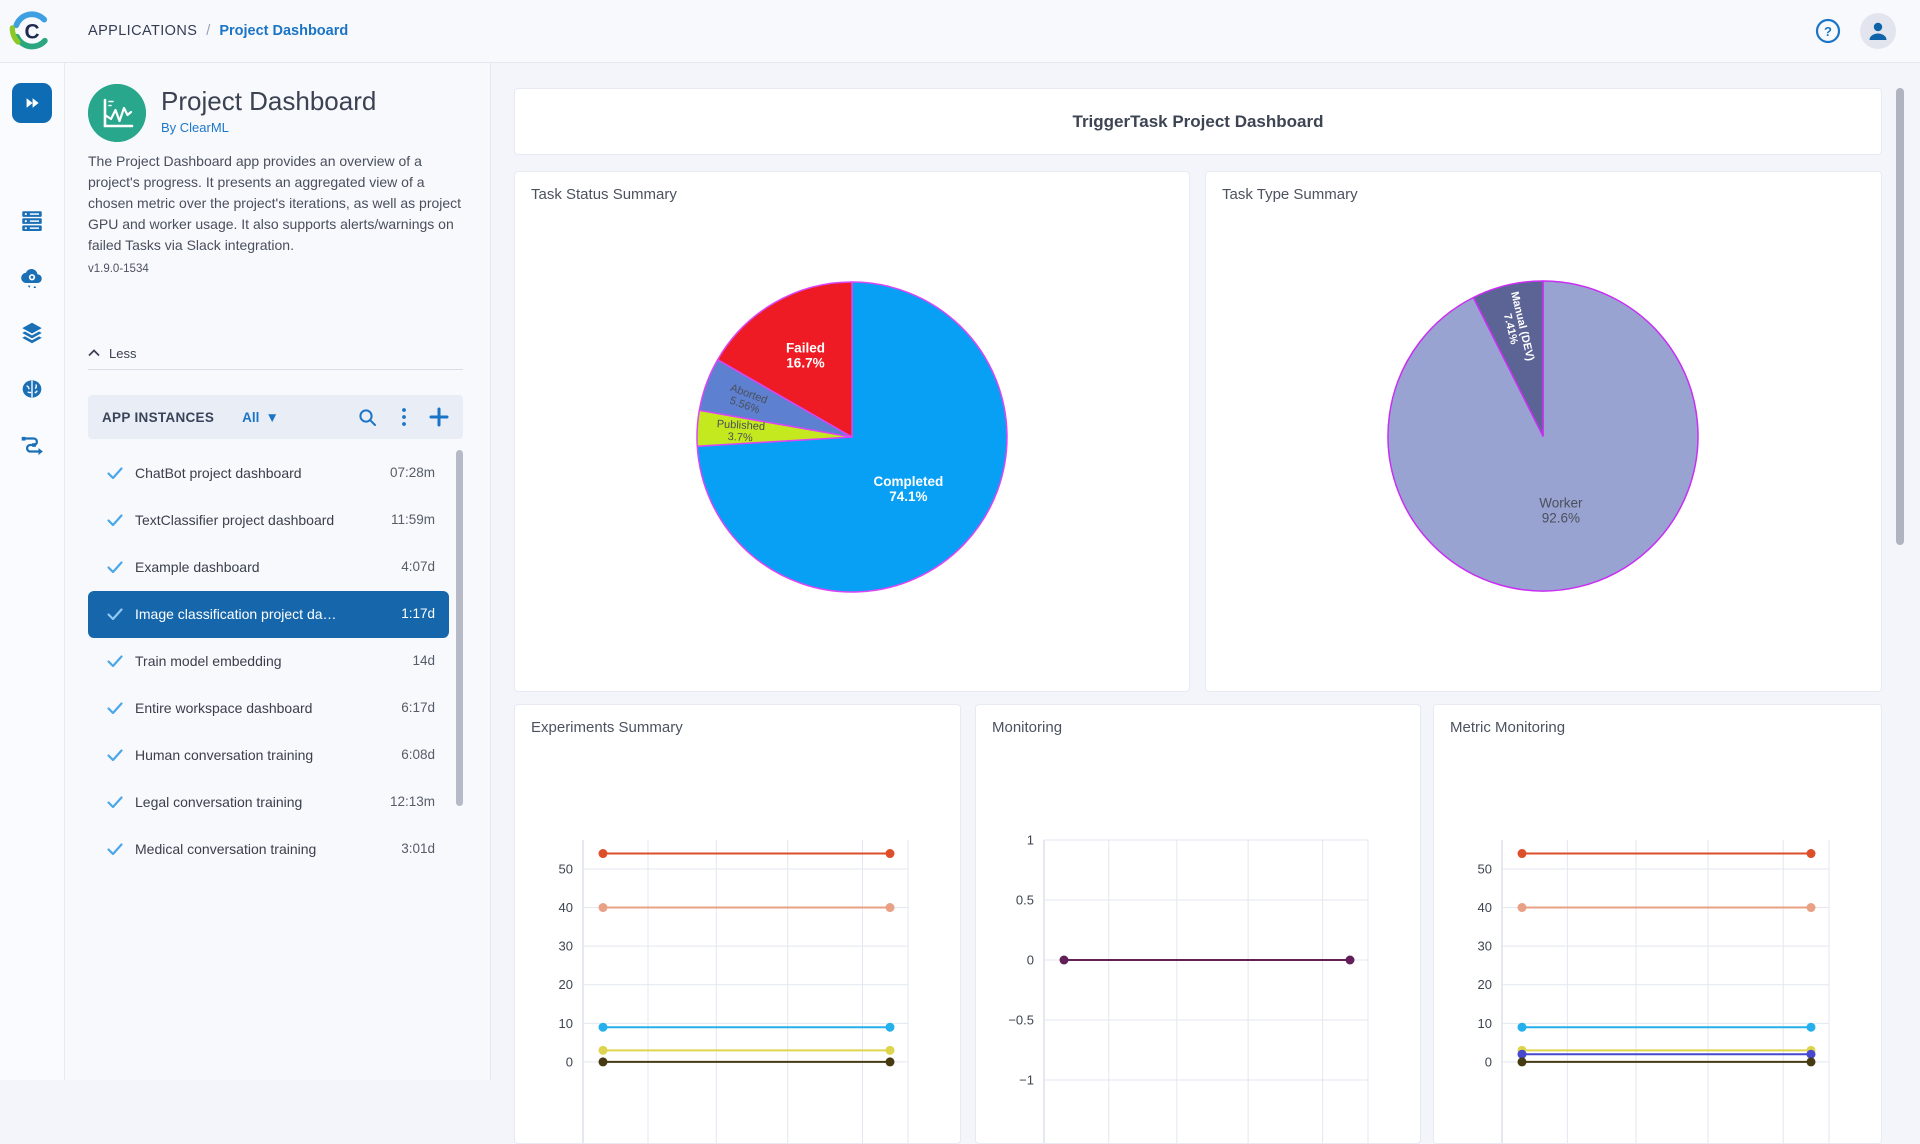  I want to click on instance-elapsed-time: 6:17d, so click(418, 707).